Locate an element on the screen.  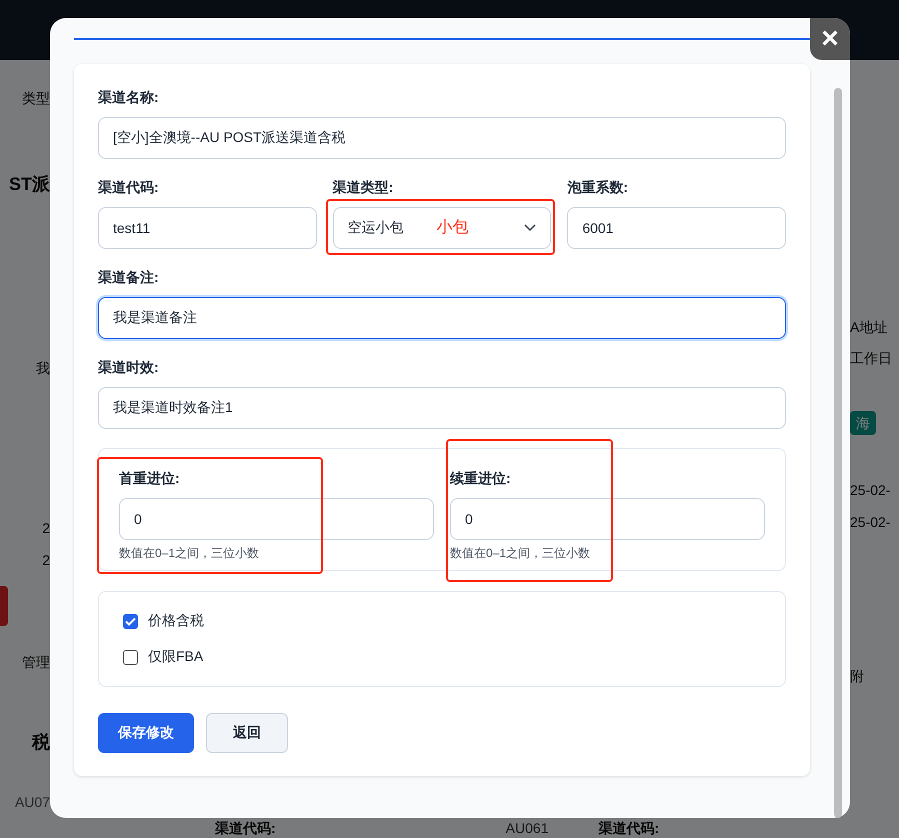
checkbox-label: 仅限FBA is located at coordinates (176, 657).